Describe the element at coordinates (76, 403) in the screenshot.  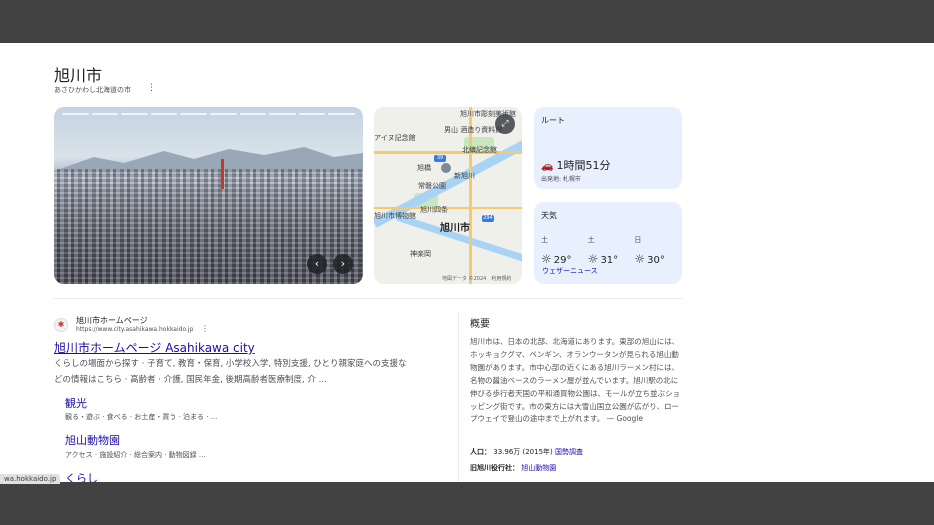
I see `sublink-title: 観光` at that location.